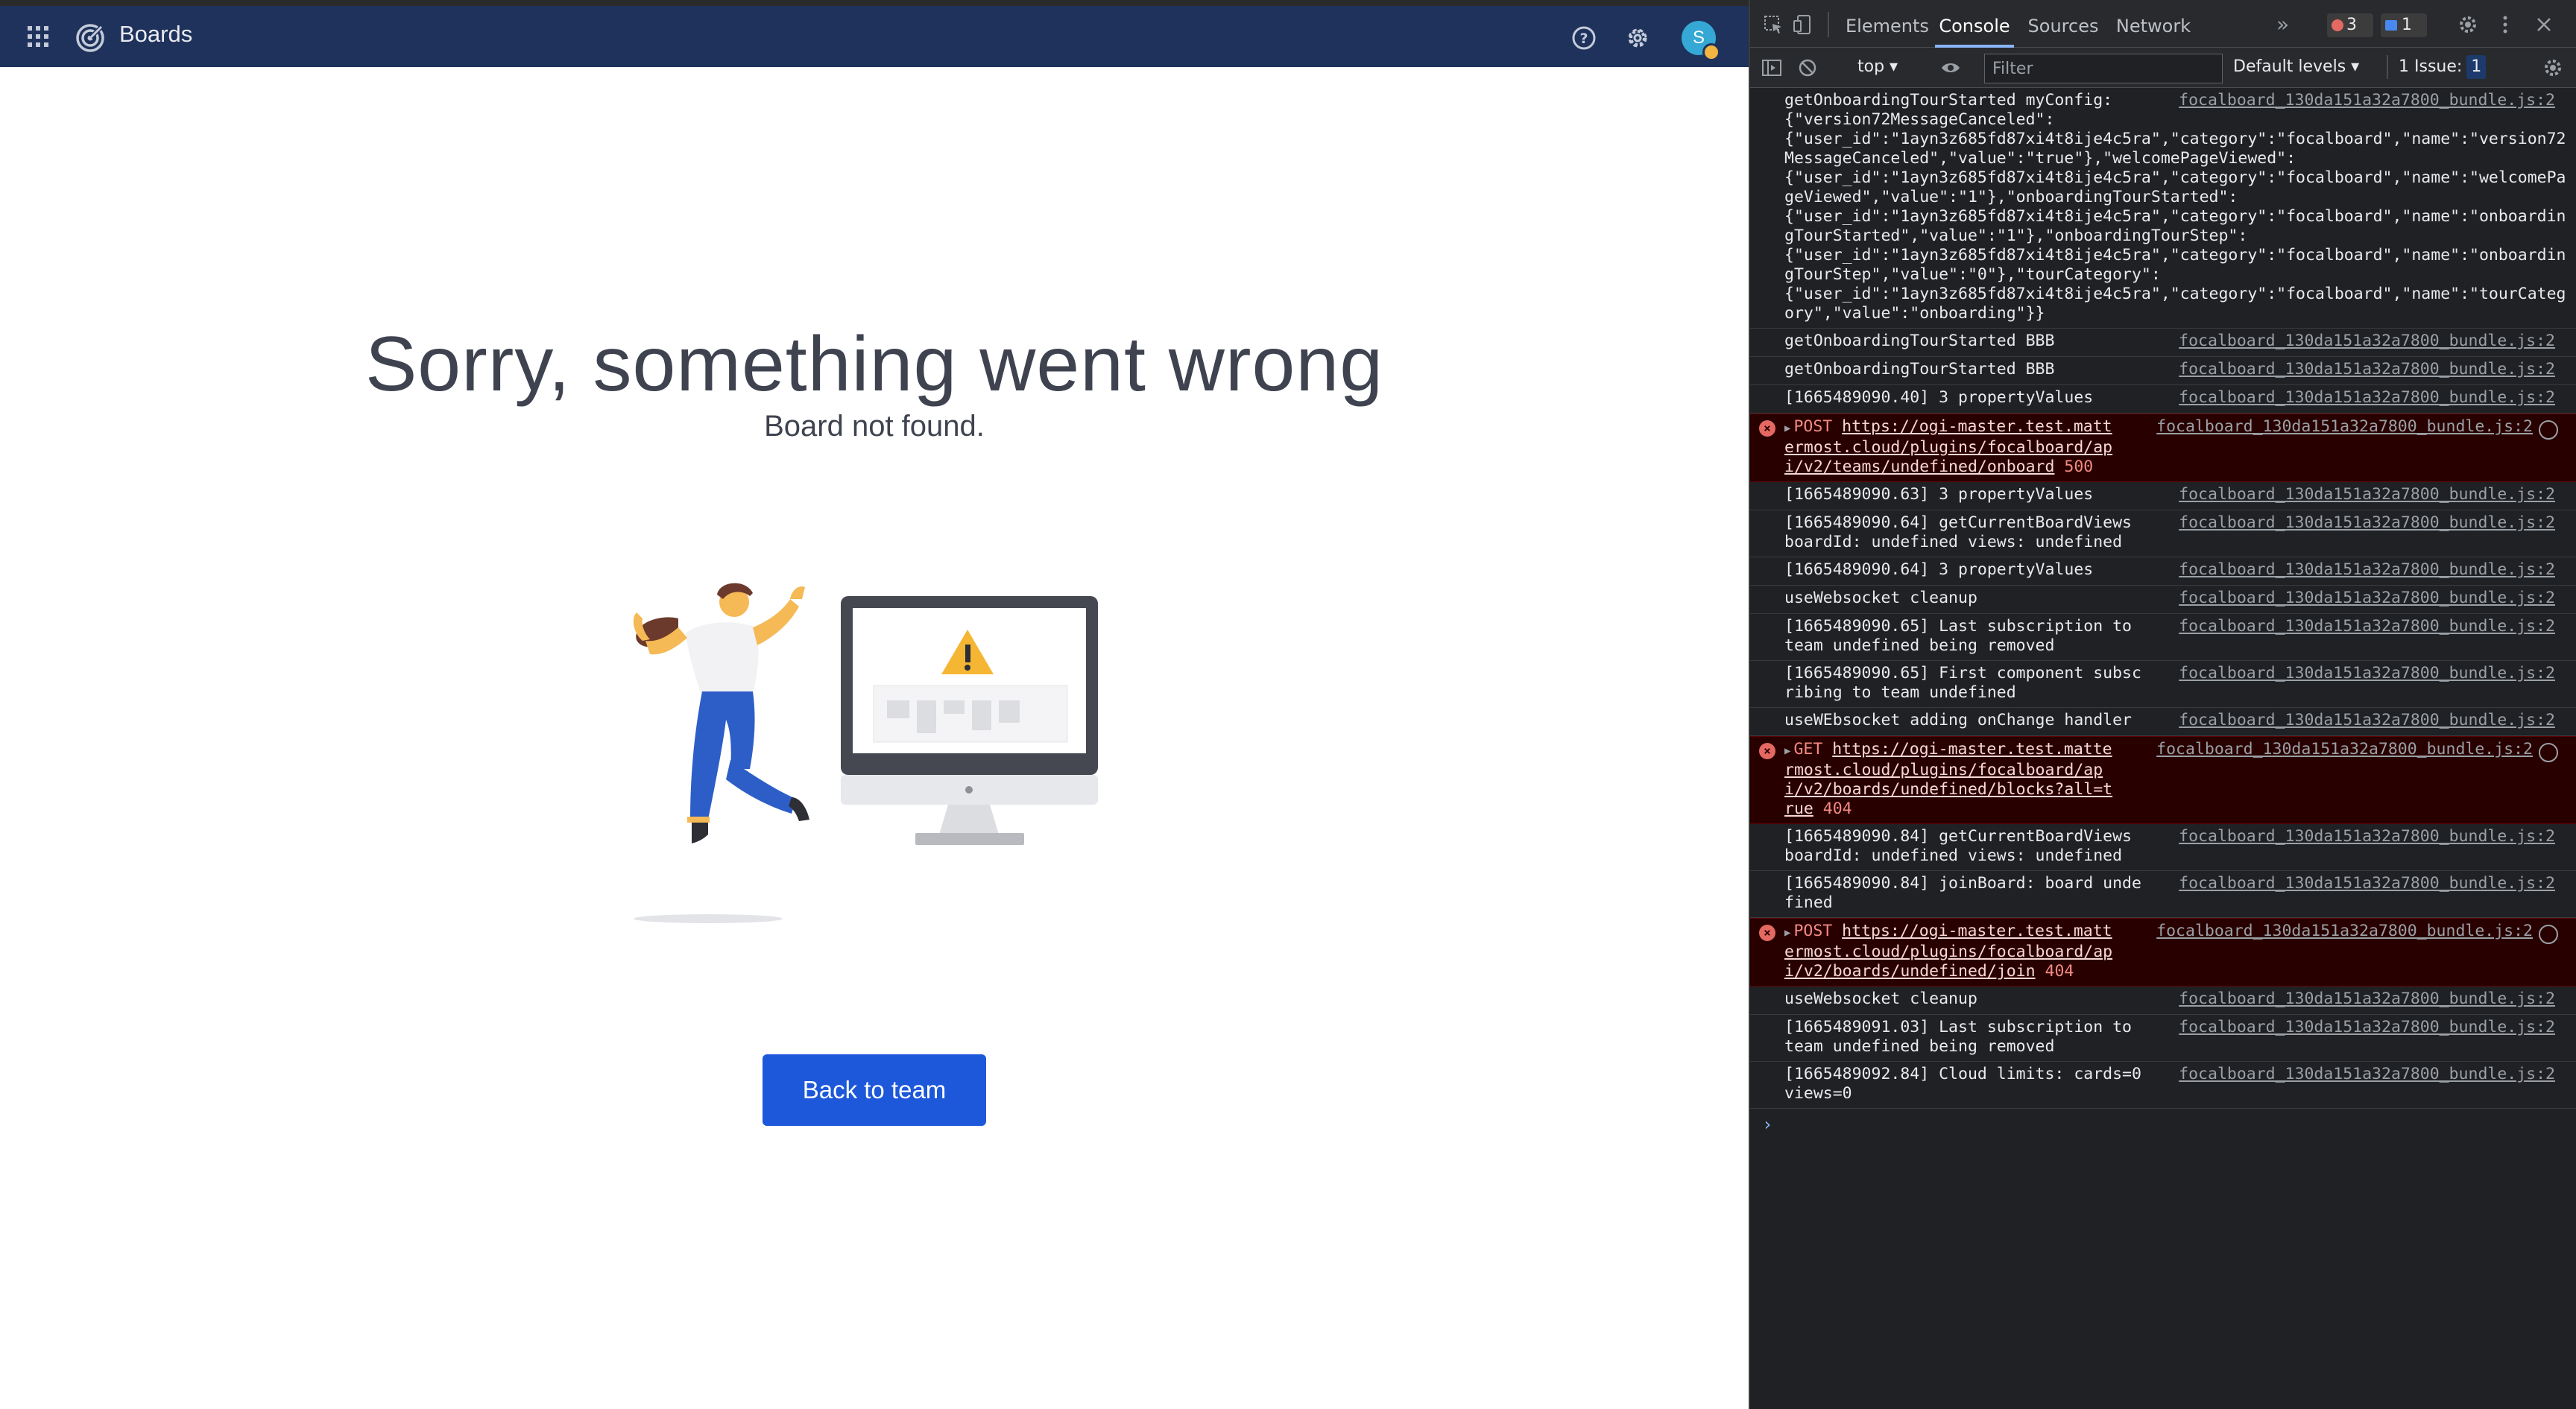  I want to click on console-toolbar: top ▾ Default levels ▾ 1 Issue:1, so click(2163, 68).